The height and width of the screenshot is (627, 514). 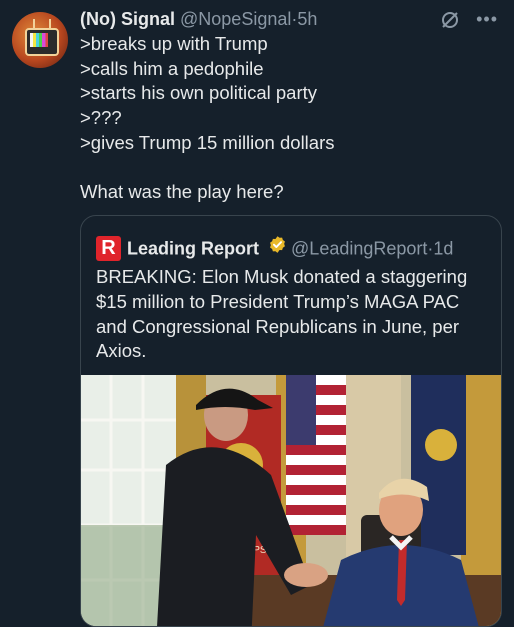 I want to click on tweet-line: >???, so click(x=101, y=118).